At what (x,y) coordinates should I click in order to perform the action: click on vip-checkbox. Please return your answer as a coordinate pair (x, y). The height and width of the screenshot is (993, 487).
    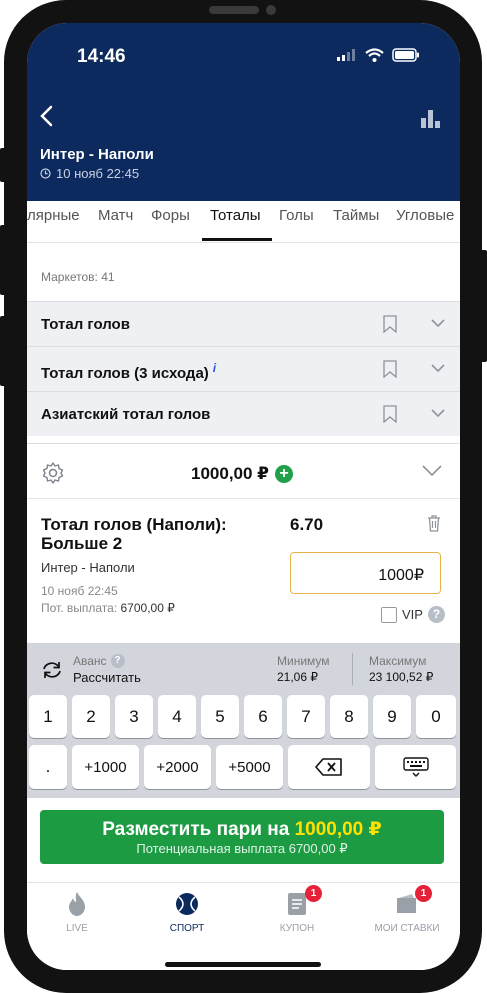
    Looking at the image, I should click on (389, 614).